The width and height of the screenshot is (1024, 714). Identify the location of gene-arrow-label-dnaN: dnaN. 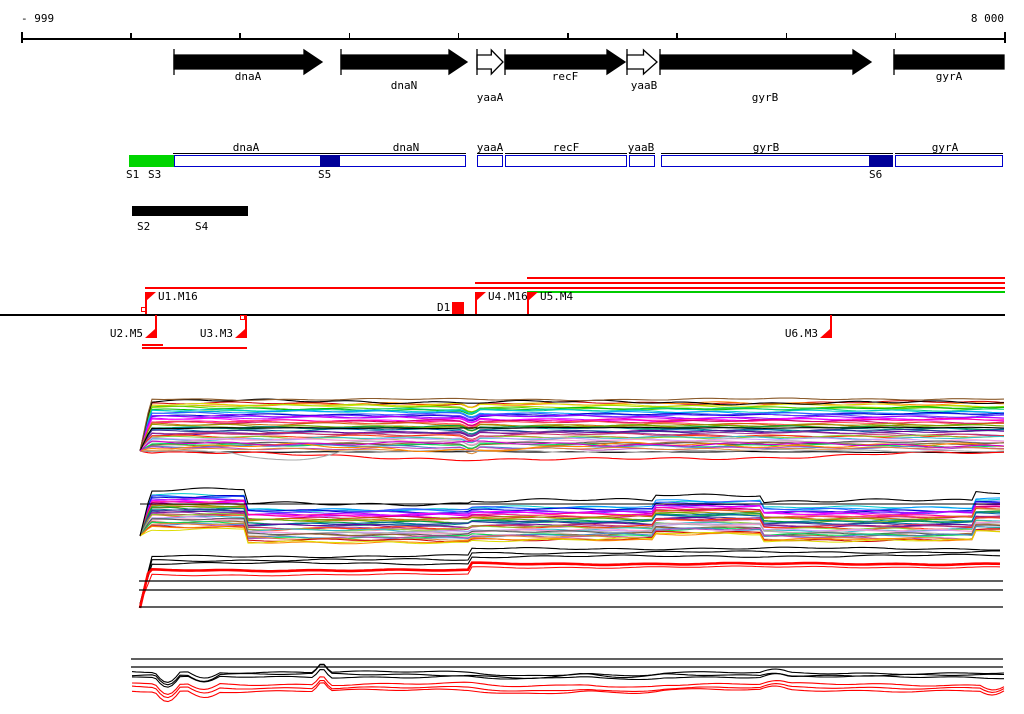
(404, 85).